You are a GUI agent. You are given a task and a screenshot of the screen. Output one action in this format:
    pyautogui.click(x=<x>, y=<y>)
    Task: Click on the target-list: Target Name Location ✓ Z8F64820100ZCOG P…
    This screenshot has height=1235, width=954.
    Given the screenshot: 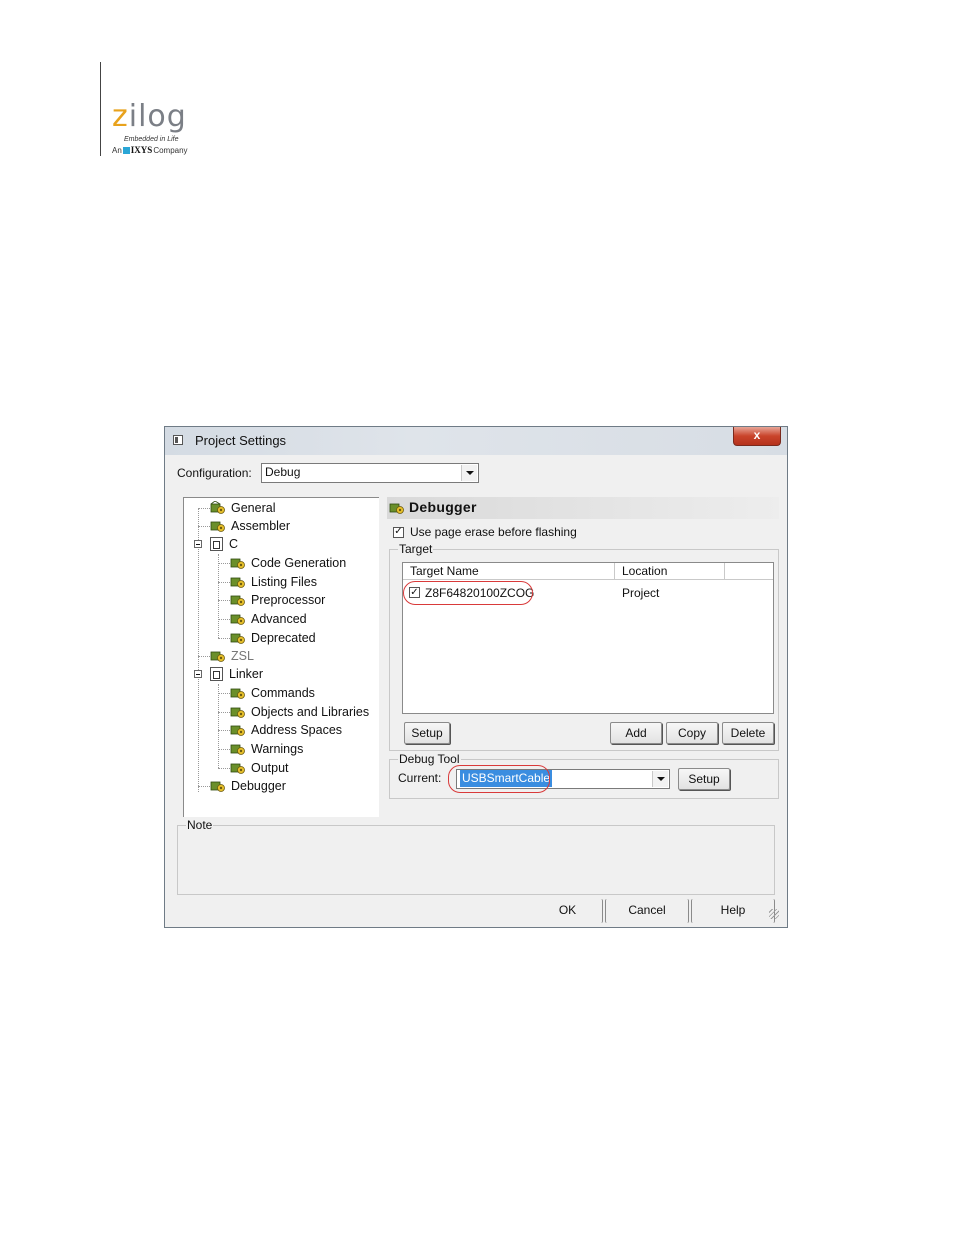 What is the action you would take?
    pyautogui.click(x=588, y=638)
    